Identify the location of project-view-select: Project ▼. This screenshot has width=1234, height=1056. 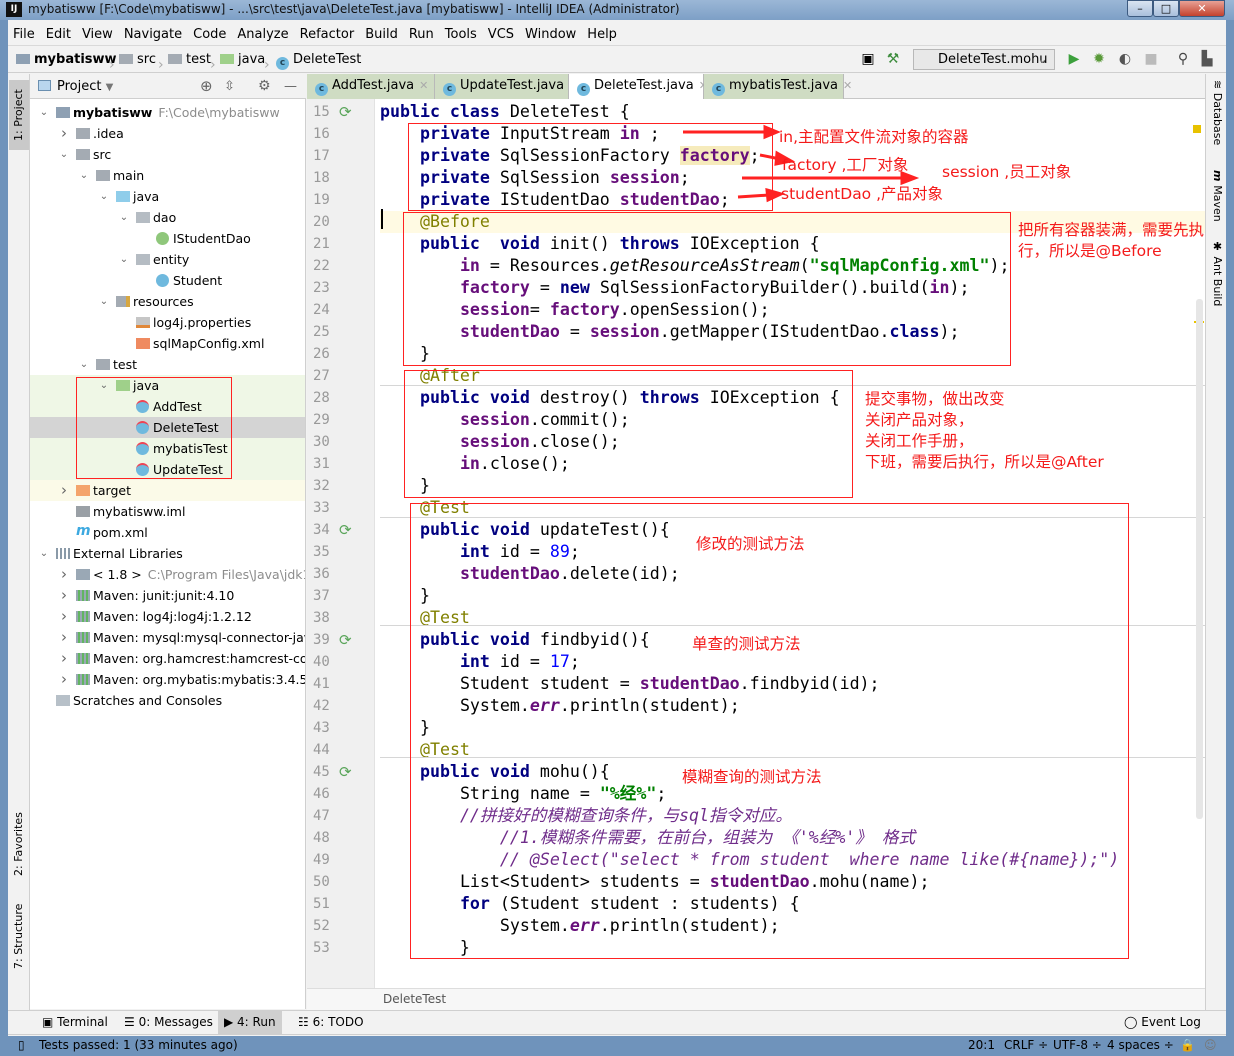
(85, 86).